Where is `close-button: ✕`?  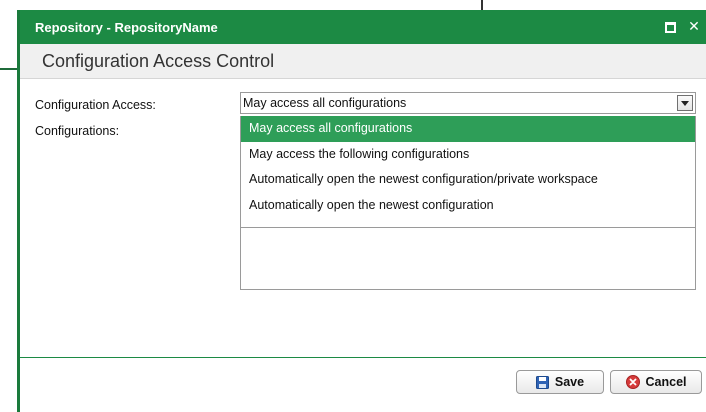
close-button: ✕ is located at coordinates (694, 27).